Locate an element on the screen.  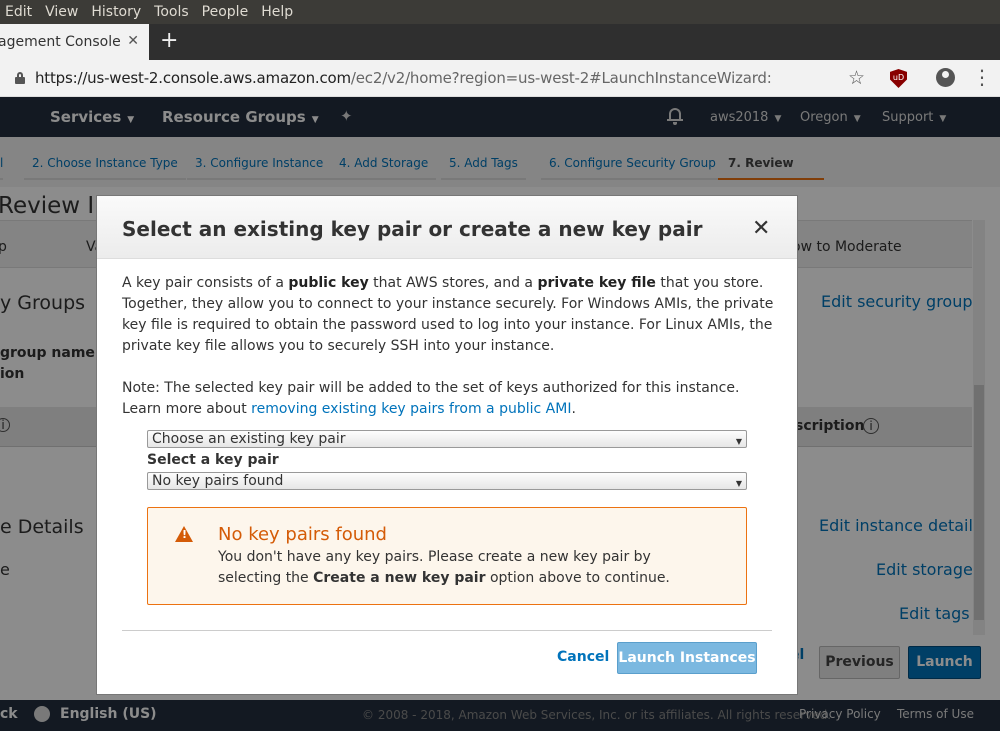
account-icon is located at coordinates (945, 77).